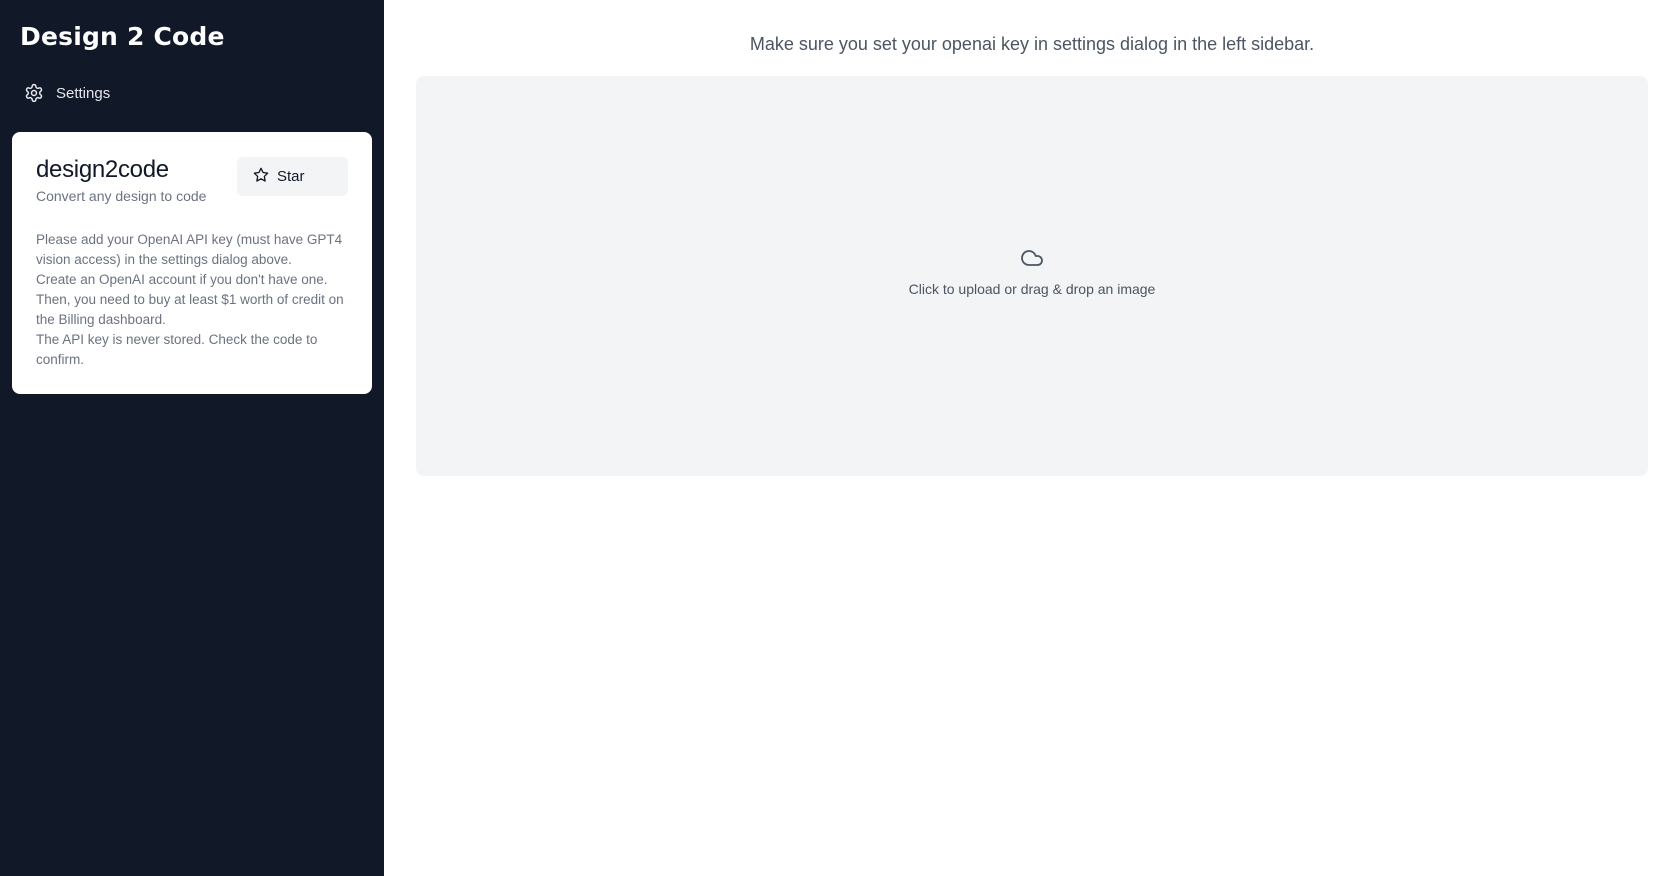 Image resolution: width=1680 pixels, height=876 pixels. Describe the element at coordinates (122, 36) in the screenshot. I see `app-title: Design 2 Code` at that location.